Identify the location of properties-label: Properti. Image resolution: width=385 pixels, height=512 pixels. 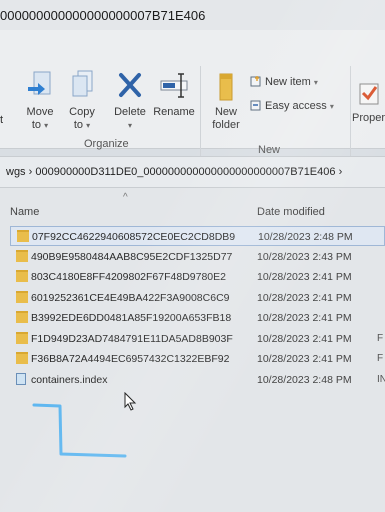
(368, 118).